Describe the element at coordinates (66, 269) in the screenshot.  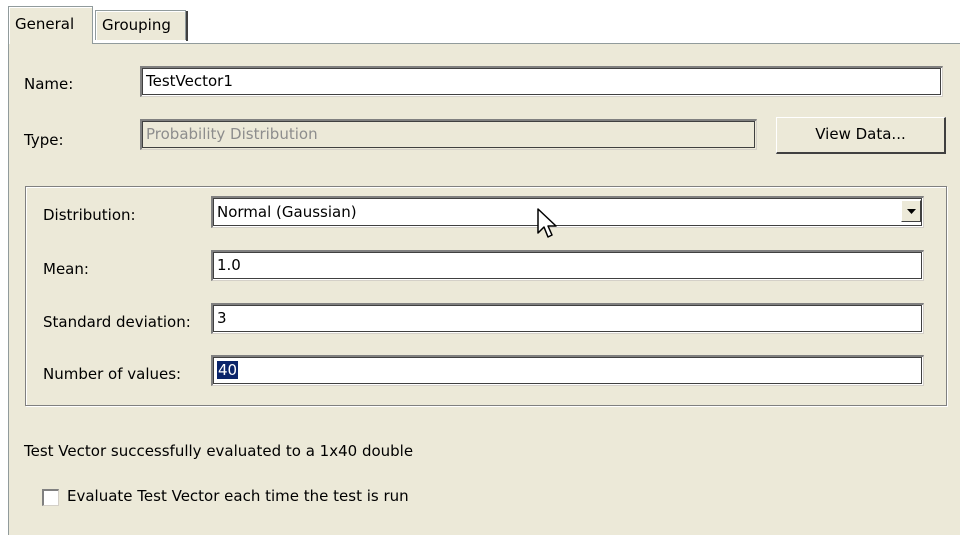
I see `mean-label: Mean:` at that location.